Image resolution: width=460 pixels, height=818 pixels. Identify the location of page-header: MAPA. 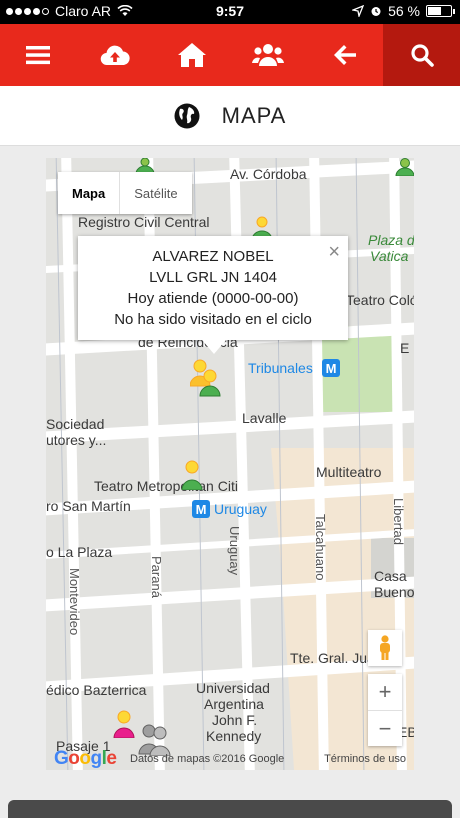
(230, 116).